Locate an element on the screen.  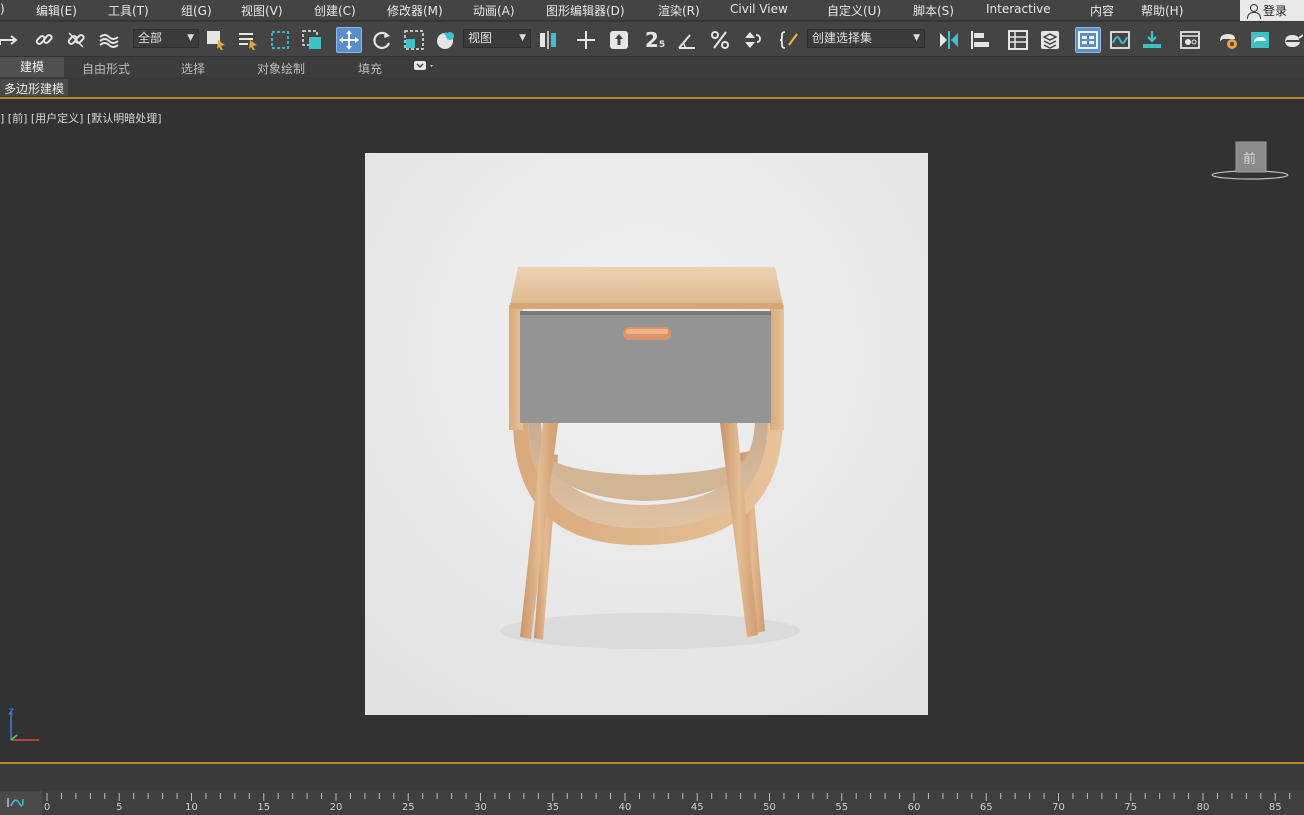
material-editor-button is located at coordinates (1190, 40).